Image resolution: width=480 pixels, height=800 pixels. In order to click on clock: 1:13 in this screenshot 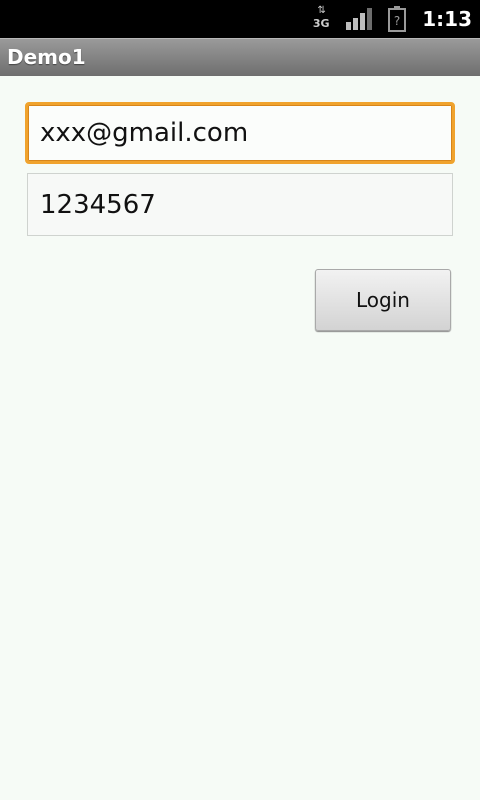, I will do `click(447, 19)`.